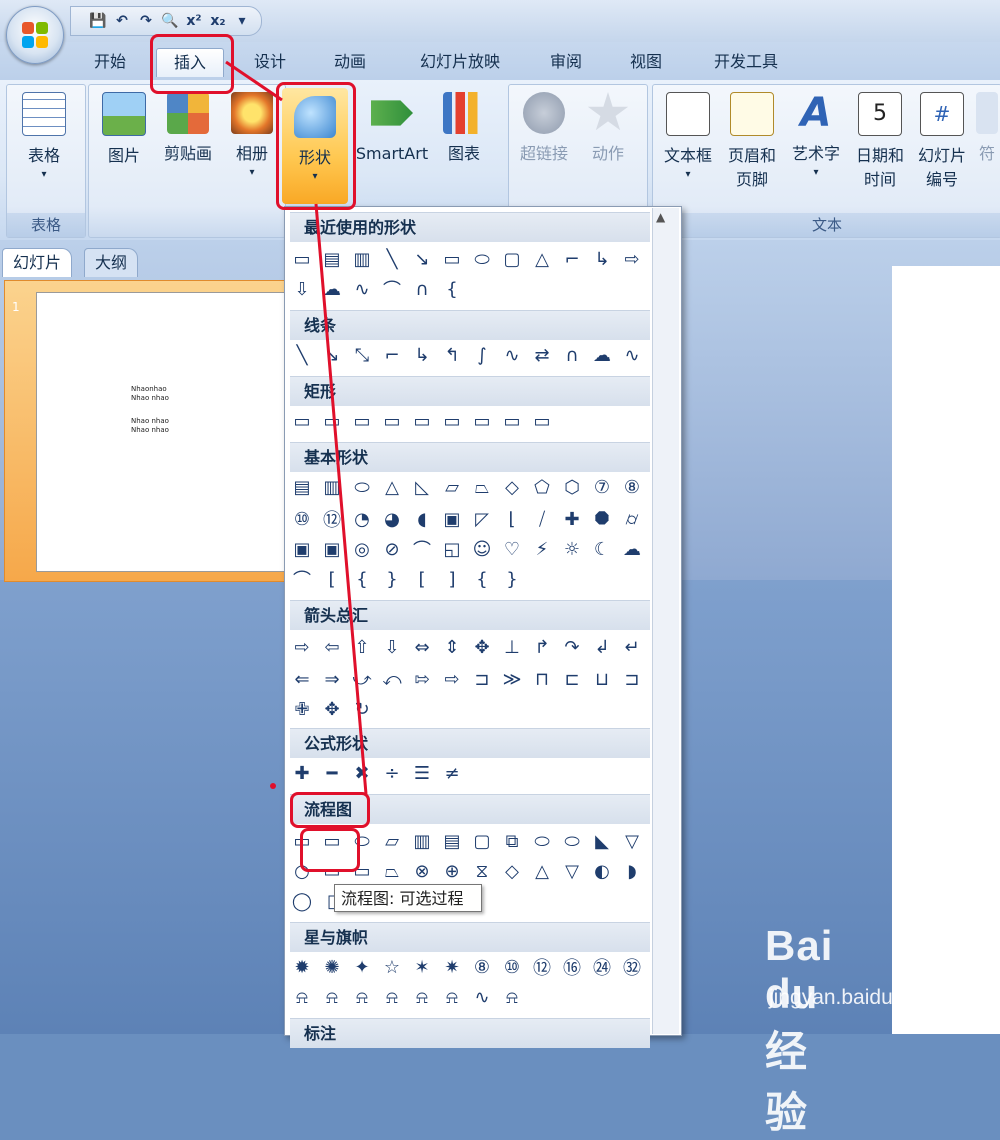 The width and height of the screenshot is (1000, 1140). Describe the element at coordinates (362, 647) in the screenshot. I see `shape-option-icon: ⇧` at that location.